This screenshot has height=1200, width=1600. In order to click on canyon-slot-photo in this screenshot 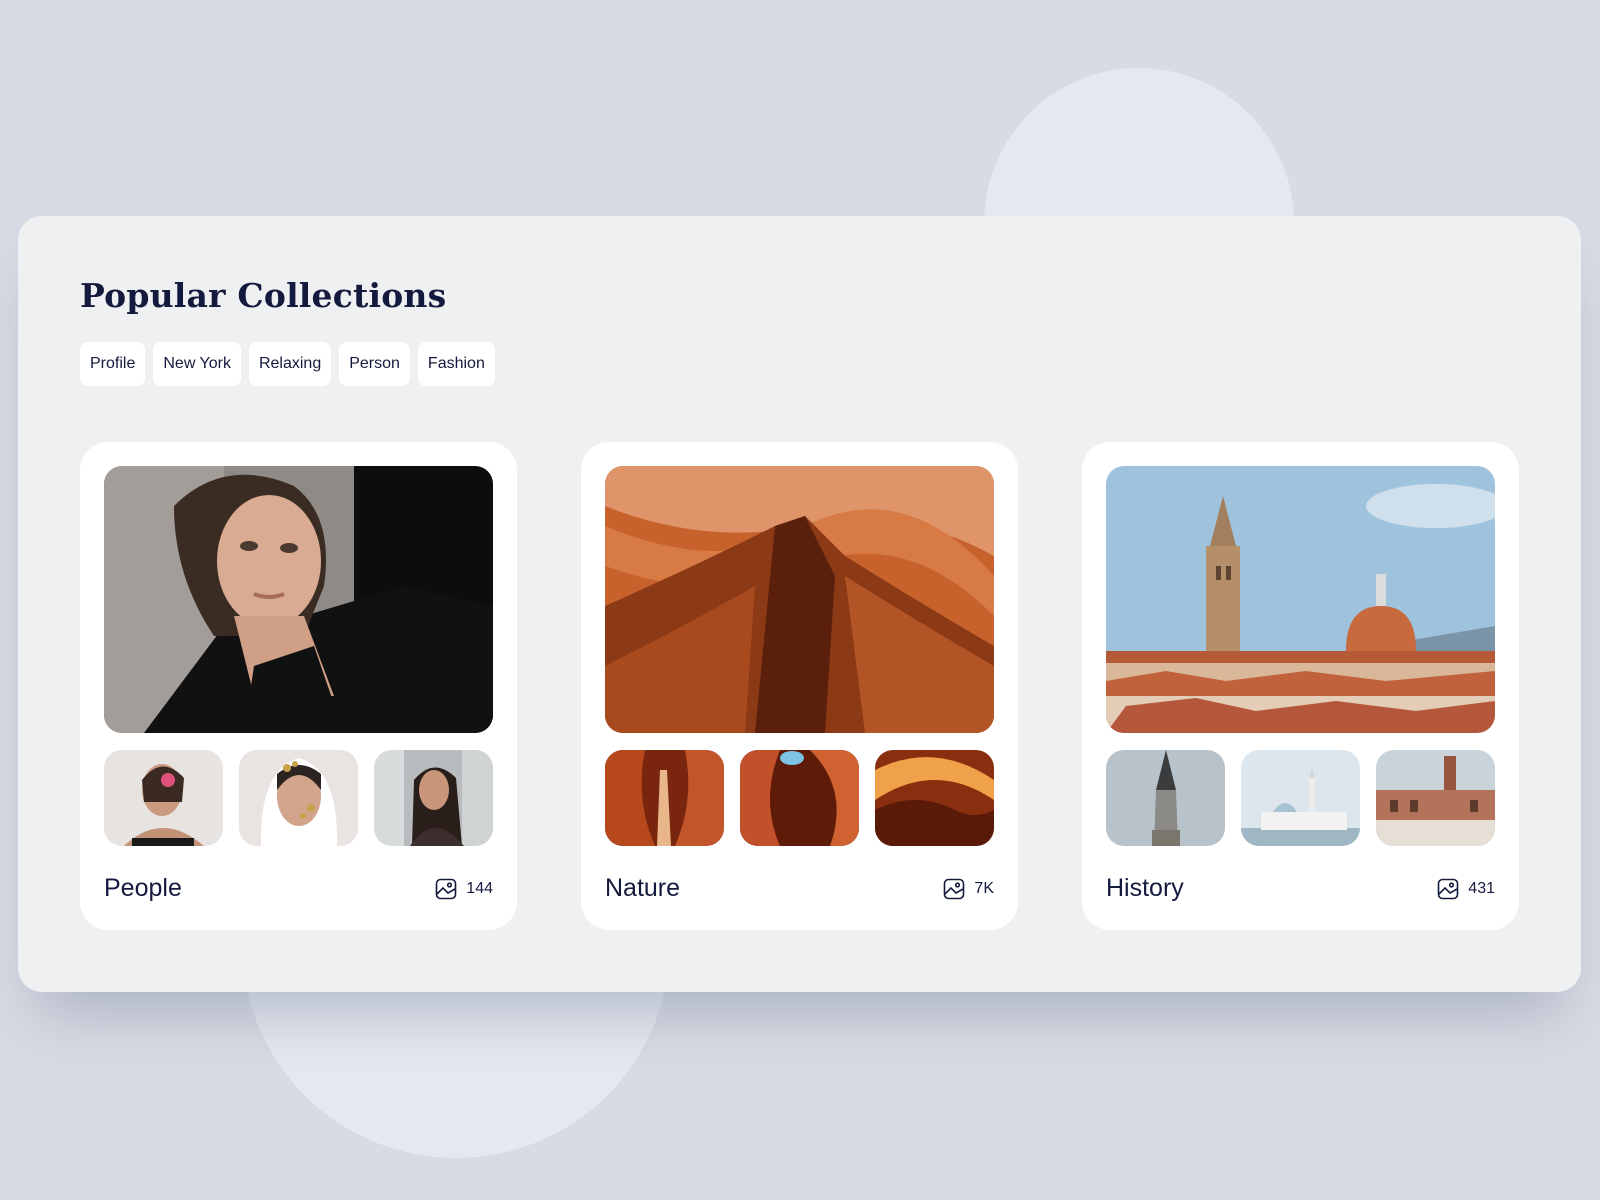, I will do `click(664, 798)`.